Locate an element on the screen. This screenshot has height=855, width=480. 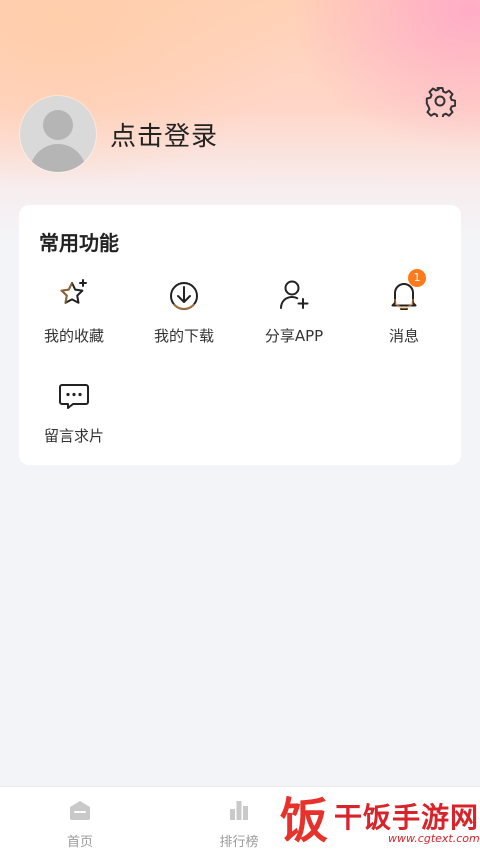
message-count-badge: 1 is located at coordinates (417, 278).